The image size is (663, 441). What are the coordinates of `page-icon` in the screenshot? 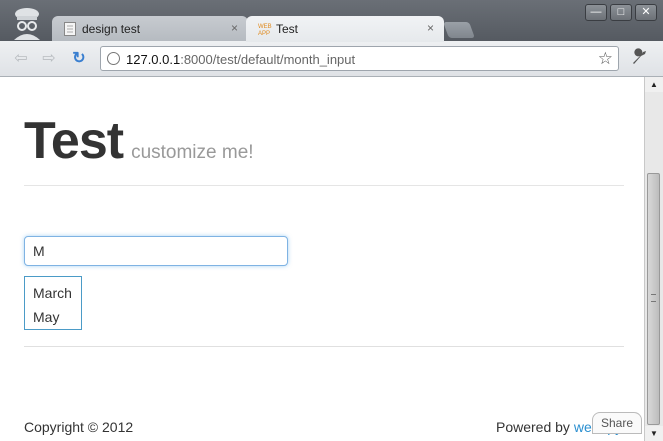 It's located at (70, 29).